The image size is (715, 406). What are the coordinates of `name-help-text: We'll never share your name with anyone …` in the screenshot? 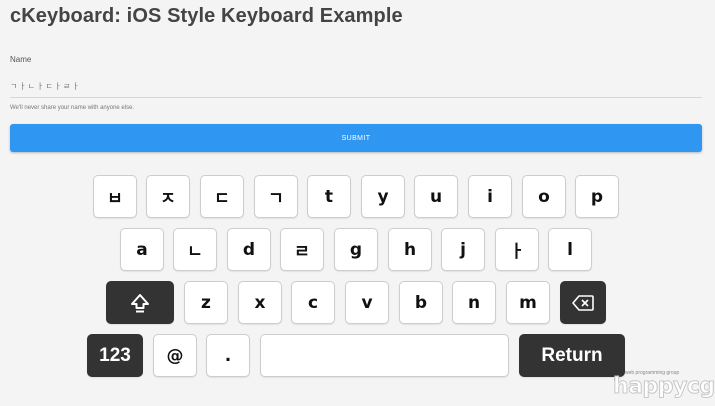 It's located at (72, 108).